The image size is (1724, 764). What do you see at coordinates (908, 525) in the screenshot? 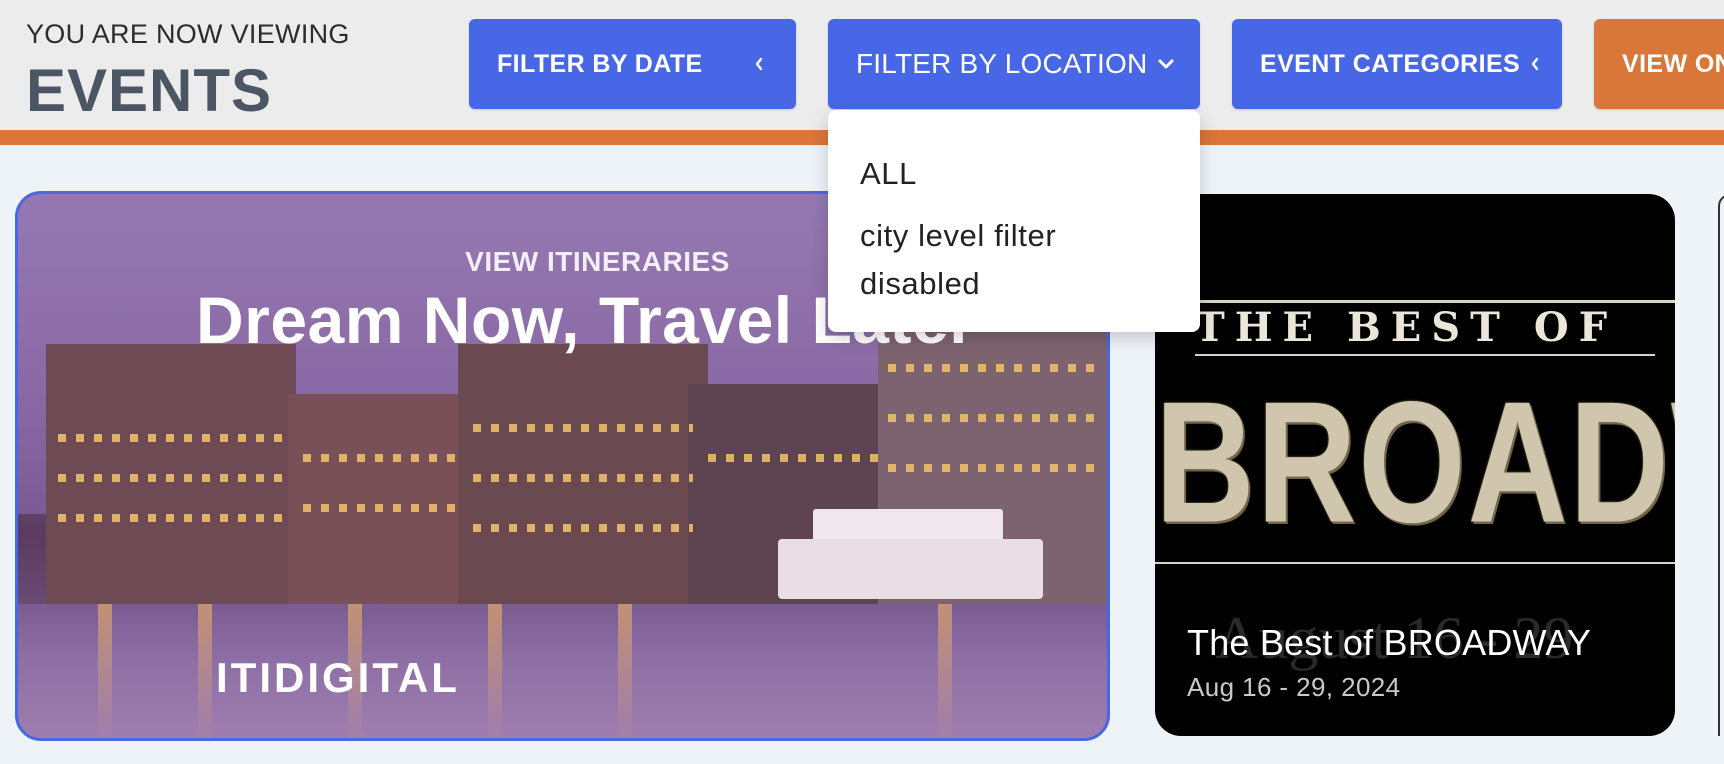
I see `riverboat-upper-deck` at bounding box center [908, 525].